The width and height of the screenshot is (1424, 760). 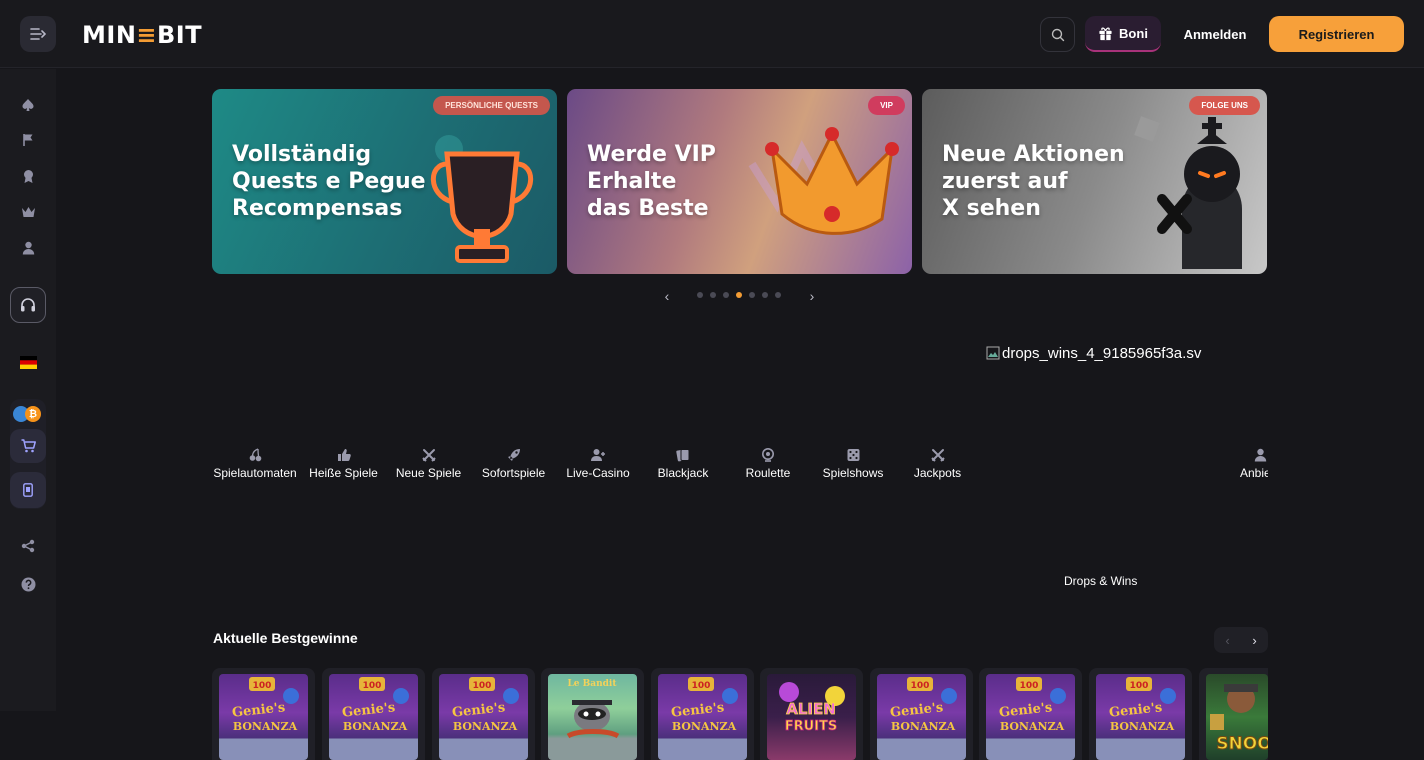 What do you see at coordinates (768, 473) in the screenshot?
I see `category-label: Roulette` at bounding box center [768, 473].